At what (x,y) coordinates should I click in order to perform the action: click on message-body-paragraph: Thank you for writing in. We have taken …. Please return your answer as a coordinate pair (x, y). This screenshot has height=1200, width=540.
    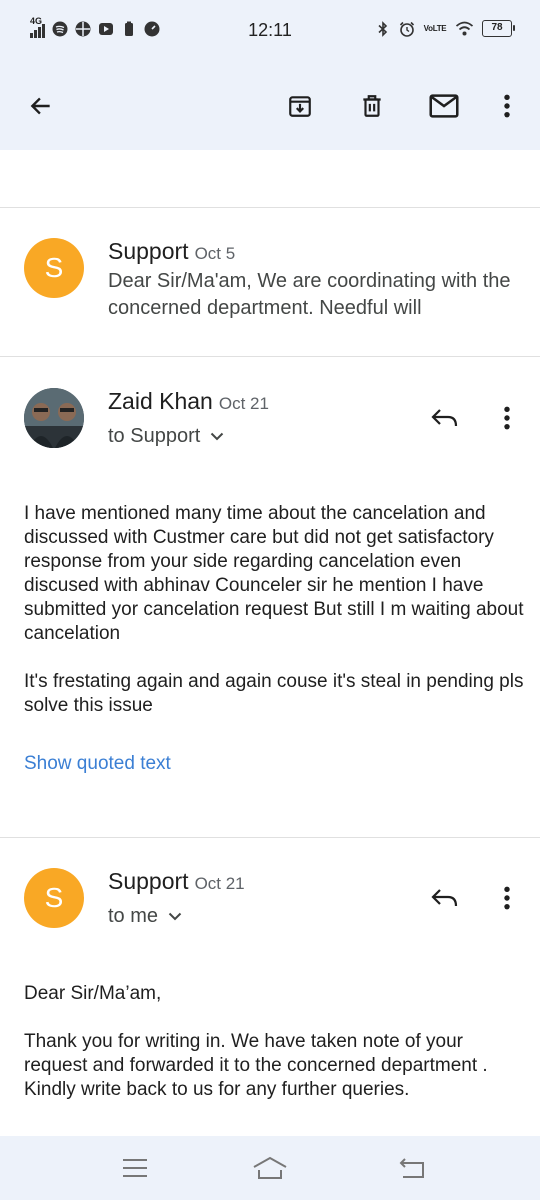
    Looking at the image, I should click on (256, 1065).